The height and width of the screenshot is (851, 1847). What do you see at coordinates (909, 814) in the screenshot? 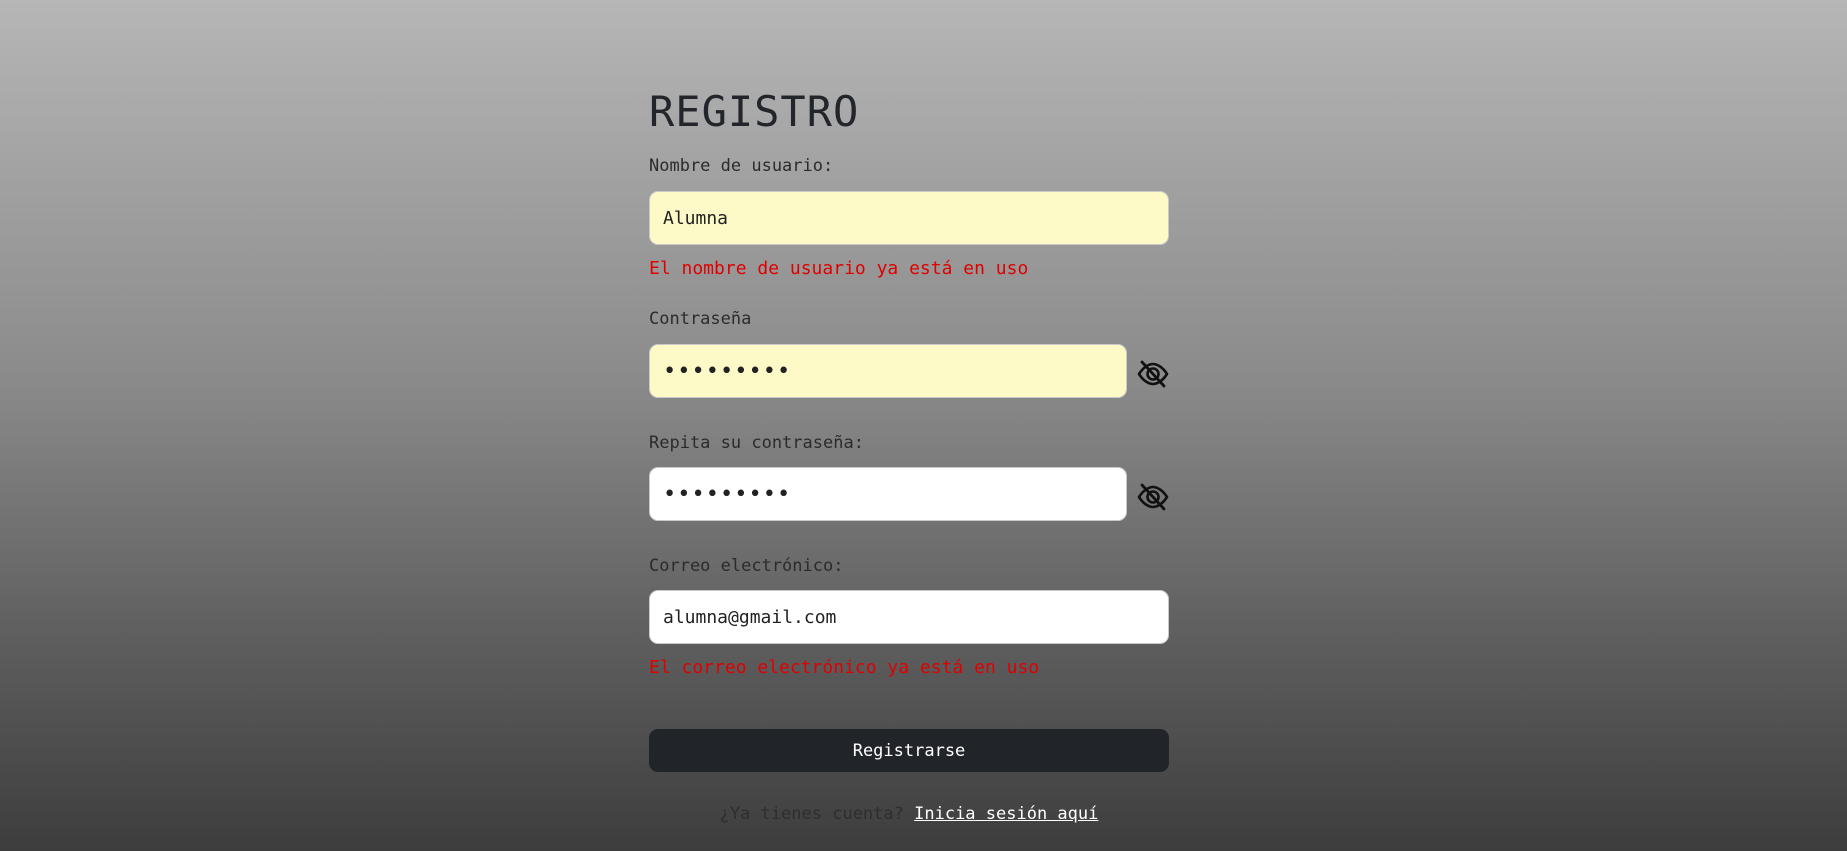
I see `login-prompt: ¿Ya tienes cuenta? Inicia sesión aquí` at bounding box center [909, 814].